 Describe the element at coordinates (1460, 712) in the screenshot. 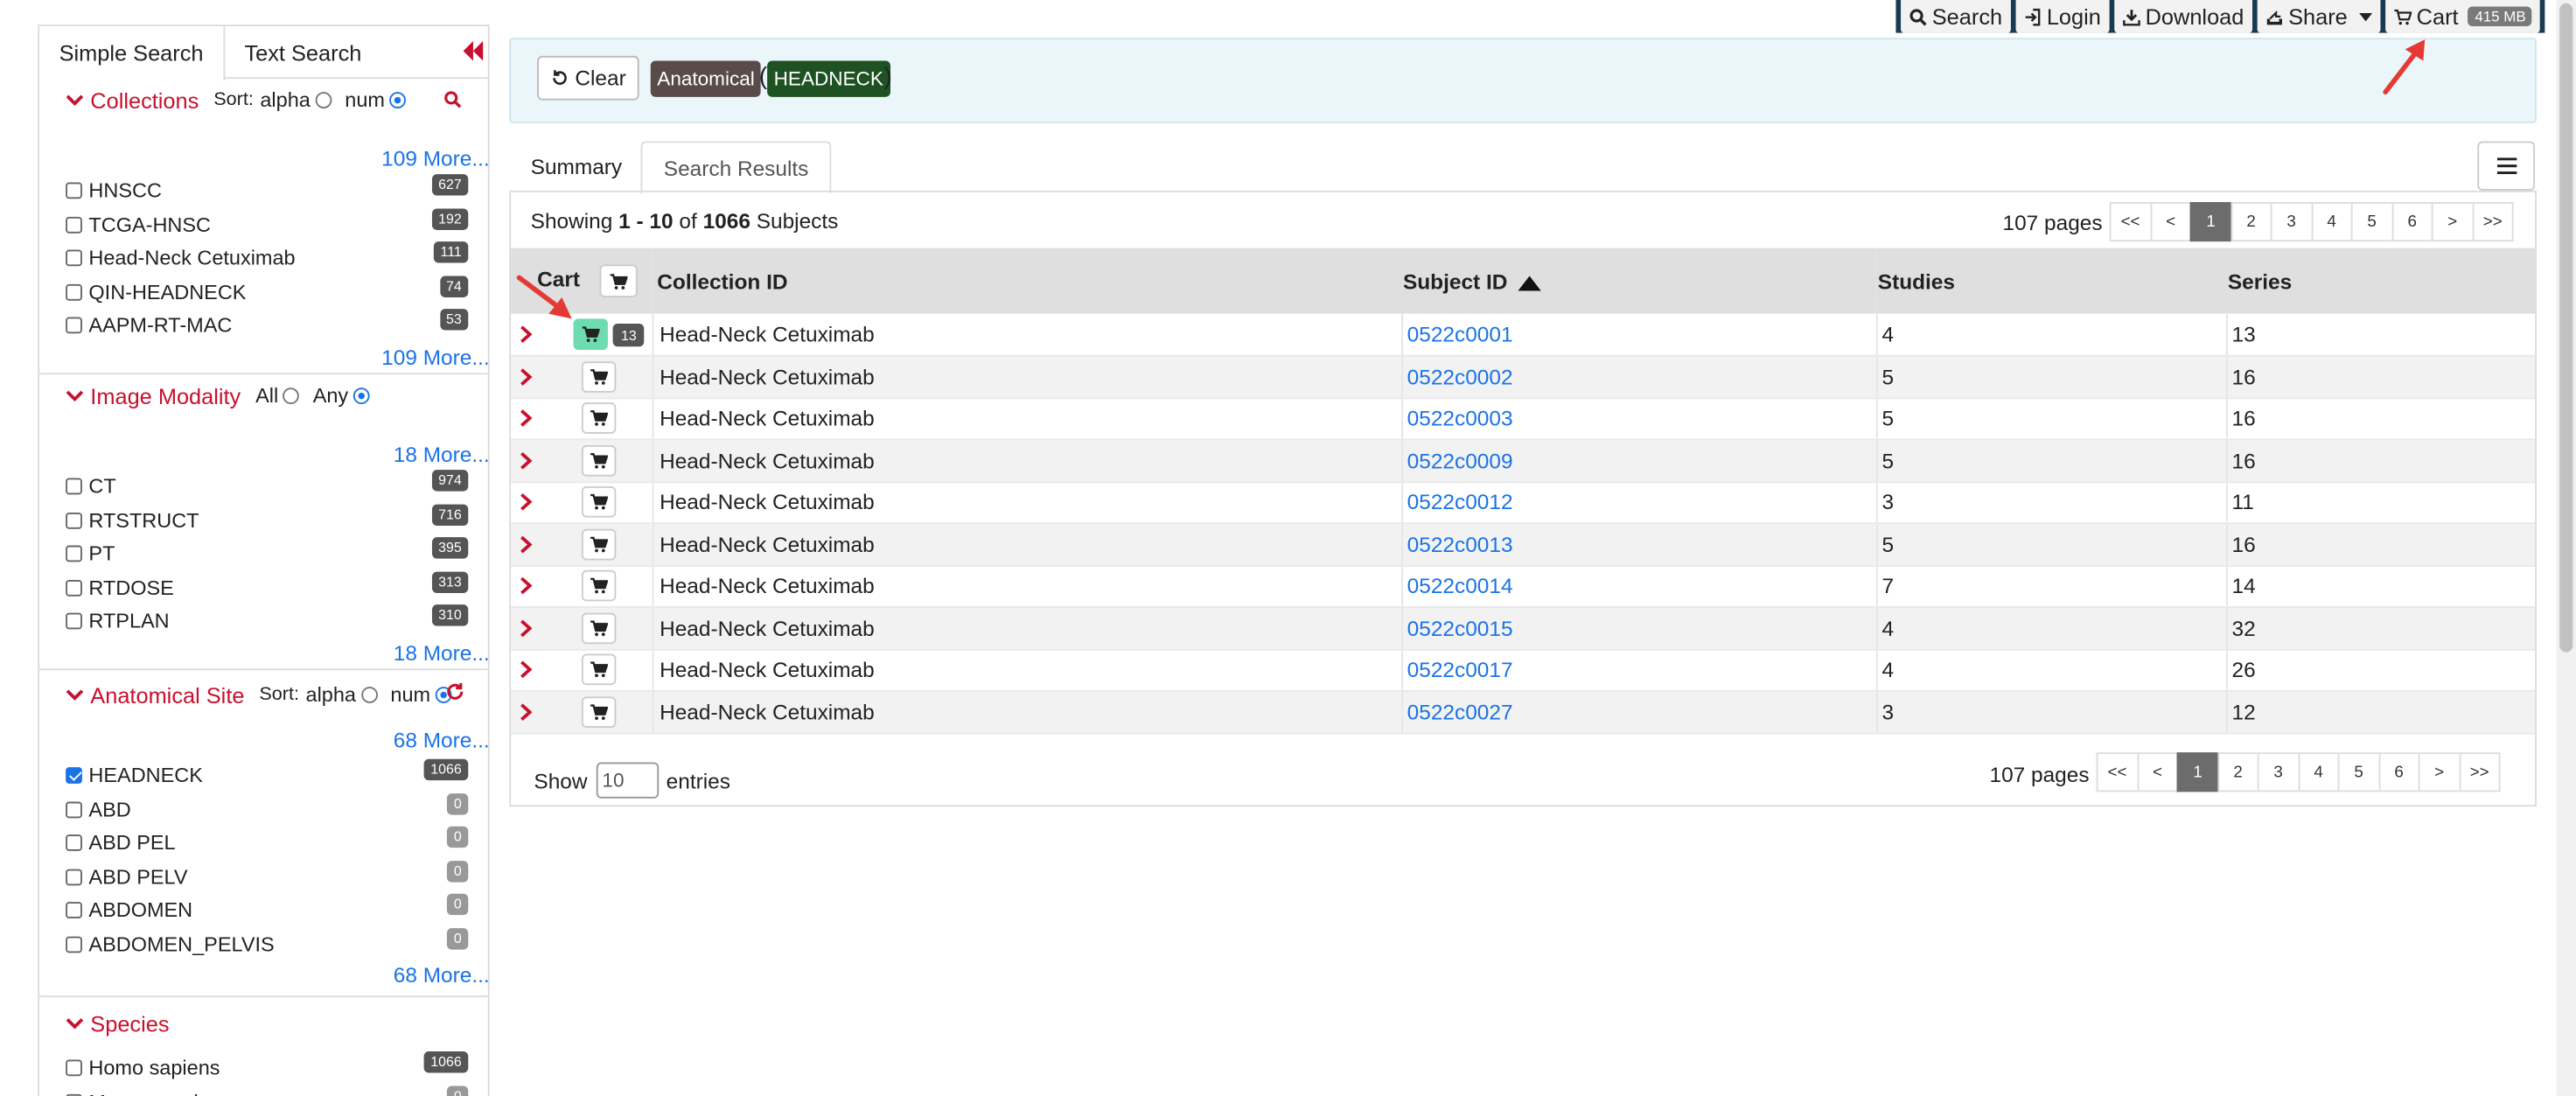

I see `subject-link: 0522c0027` at that location.